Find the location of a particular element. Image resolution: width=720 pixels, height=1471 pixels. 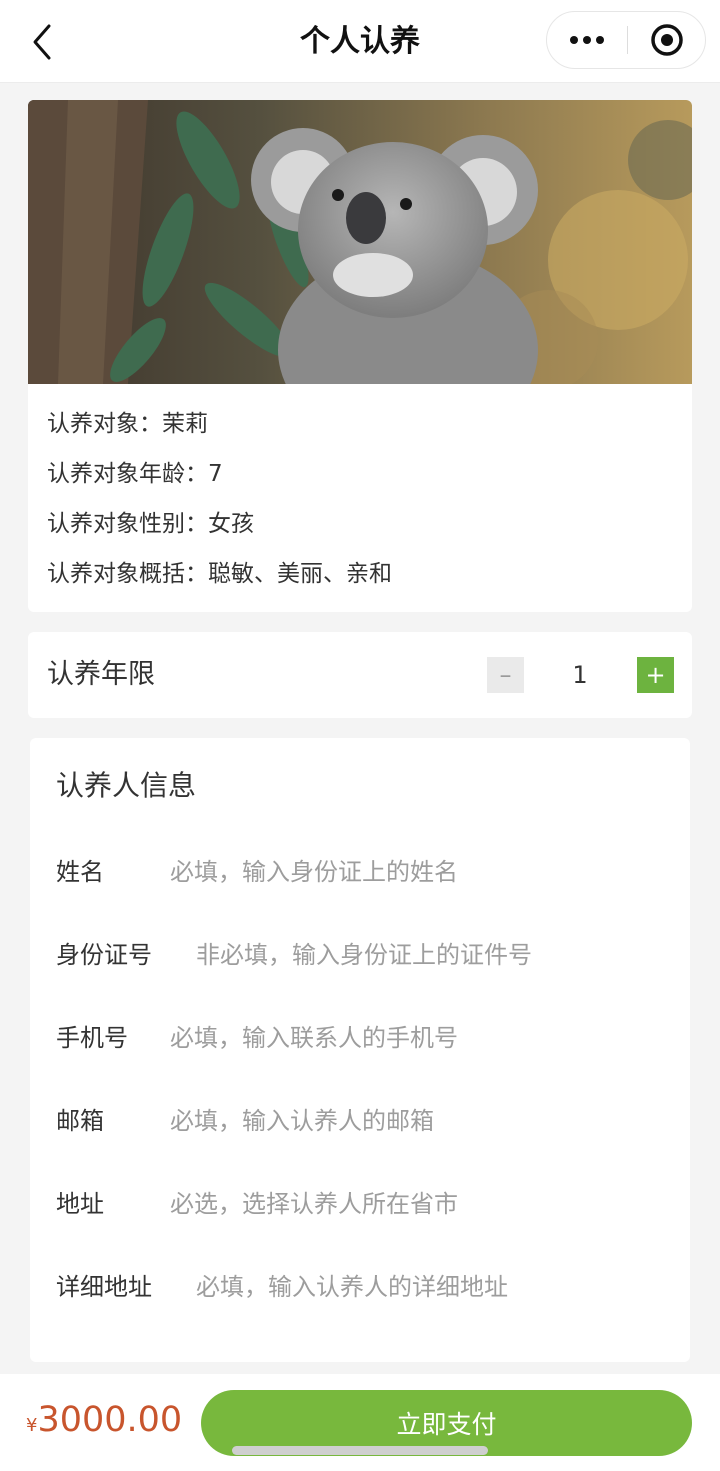

decrease-years-button: – is located at coordinates (505, 675).